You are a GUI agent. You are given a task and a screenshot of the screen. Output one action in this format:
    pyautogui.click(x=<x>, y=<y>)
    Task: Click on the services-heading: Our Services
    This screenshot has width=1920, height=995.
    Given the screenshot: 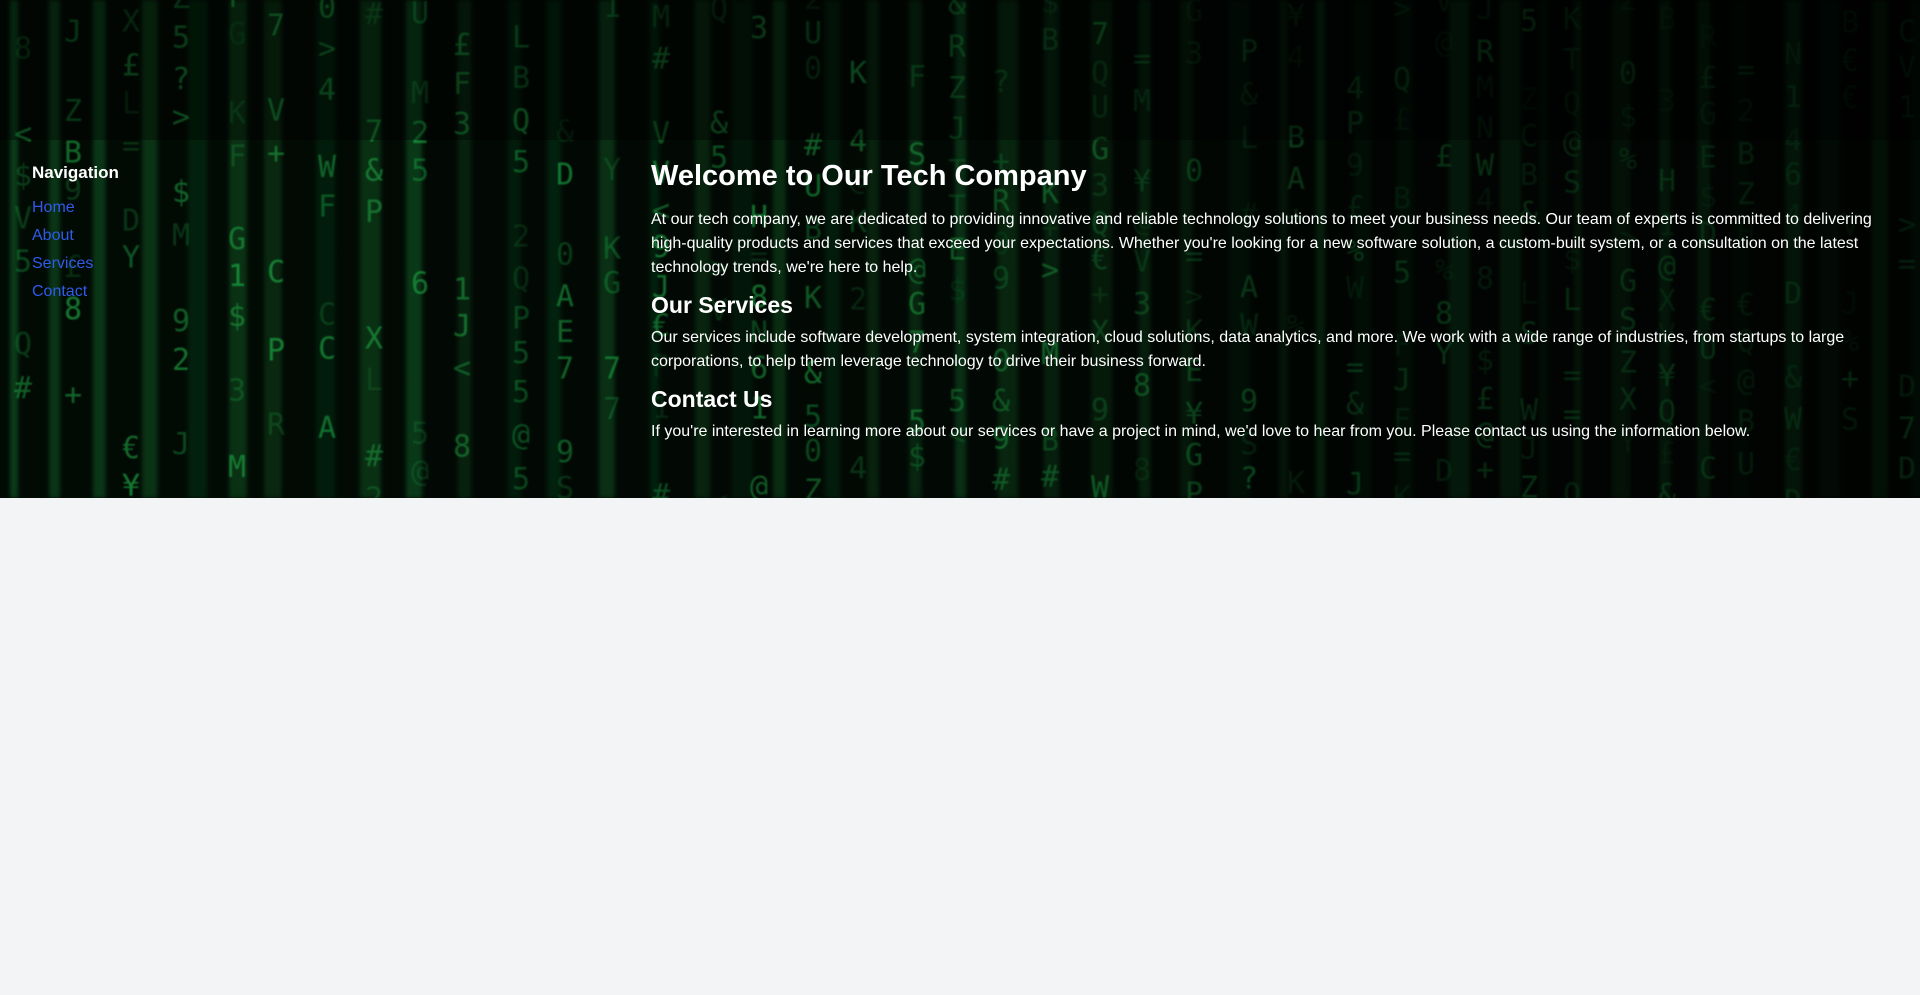 What is the action you would take?
    pyautogui.click(x=722, y=305)
    